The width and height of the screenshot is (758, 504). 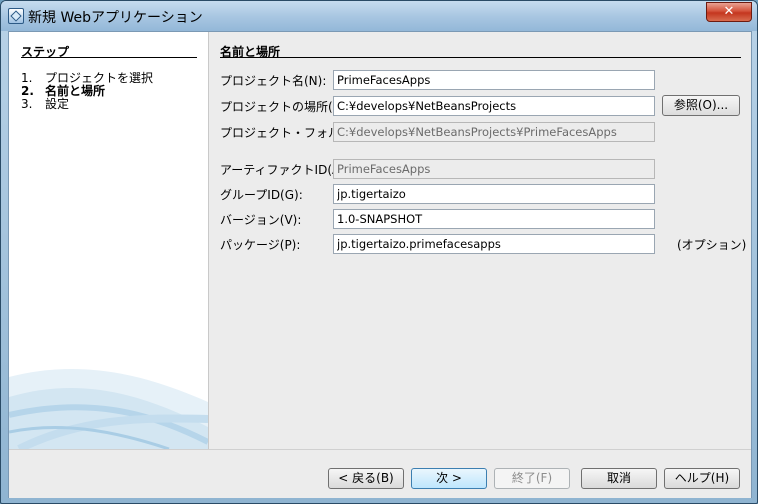 What do you see at coordinates (366, 478) in the screenshot?
I see `back-button: < 戻る(B)` at bounding box center [366, 478].